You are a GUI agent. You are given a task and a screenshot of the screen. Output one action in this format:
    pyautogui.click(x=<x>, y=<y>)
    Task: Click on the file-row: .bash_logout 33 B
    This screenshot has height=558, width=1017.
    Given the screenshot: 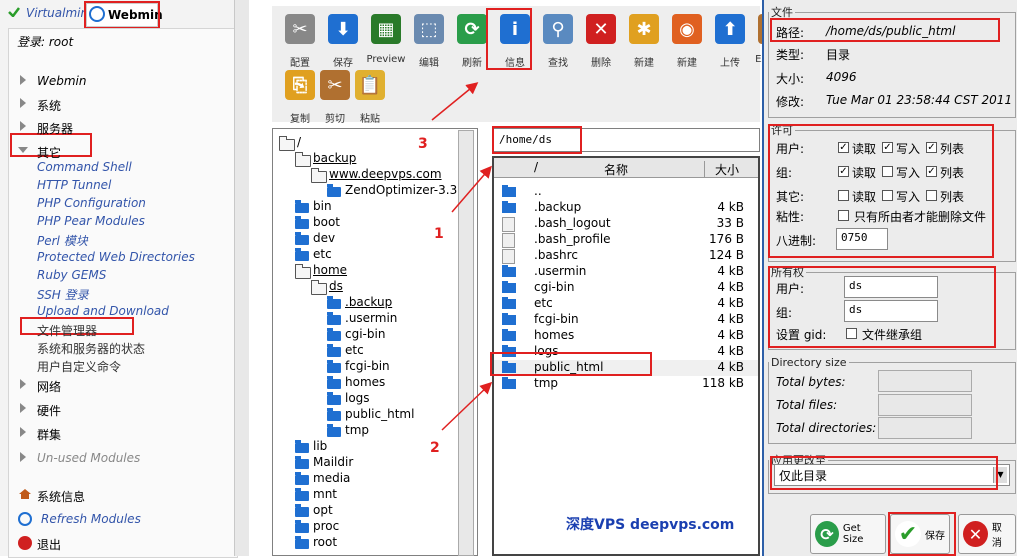 What is the action you would take?
    pyautogui.click(x=626, y=224)
    